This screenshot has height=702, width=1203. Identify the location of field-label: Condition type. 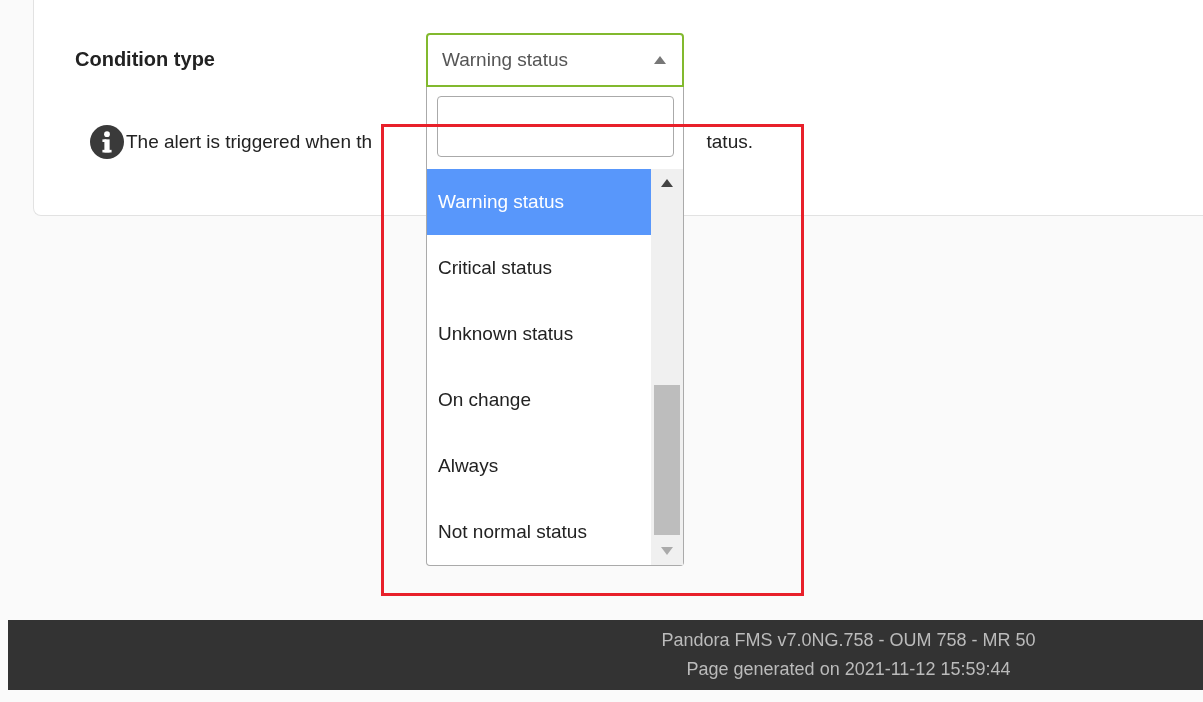
(145, 59).